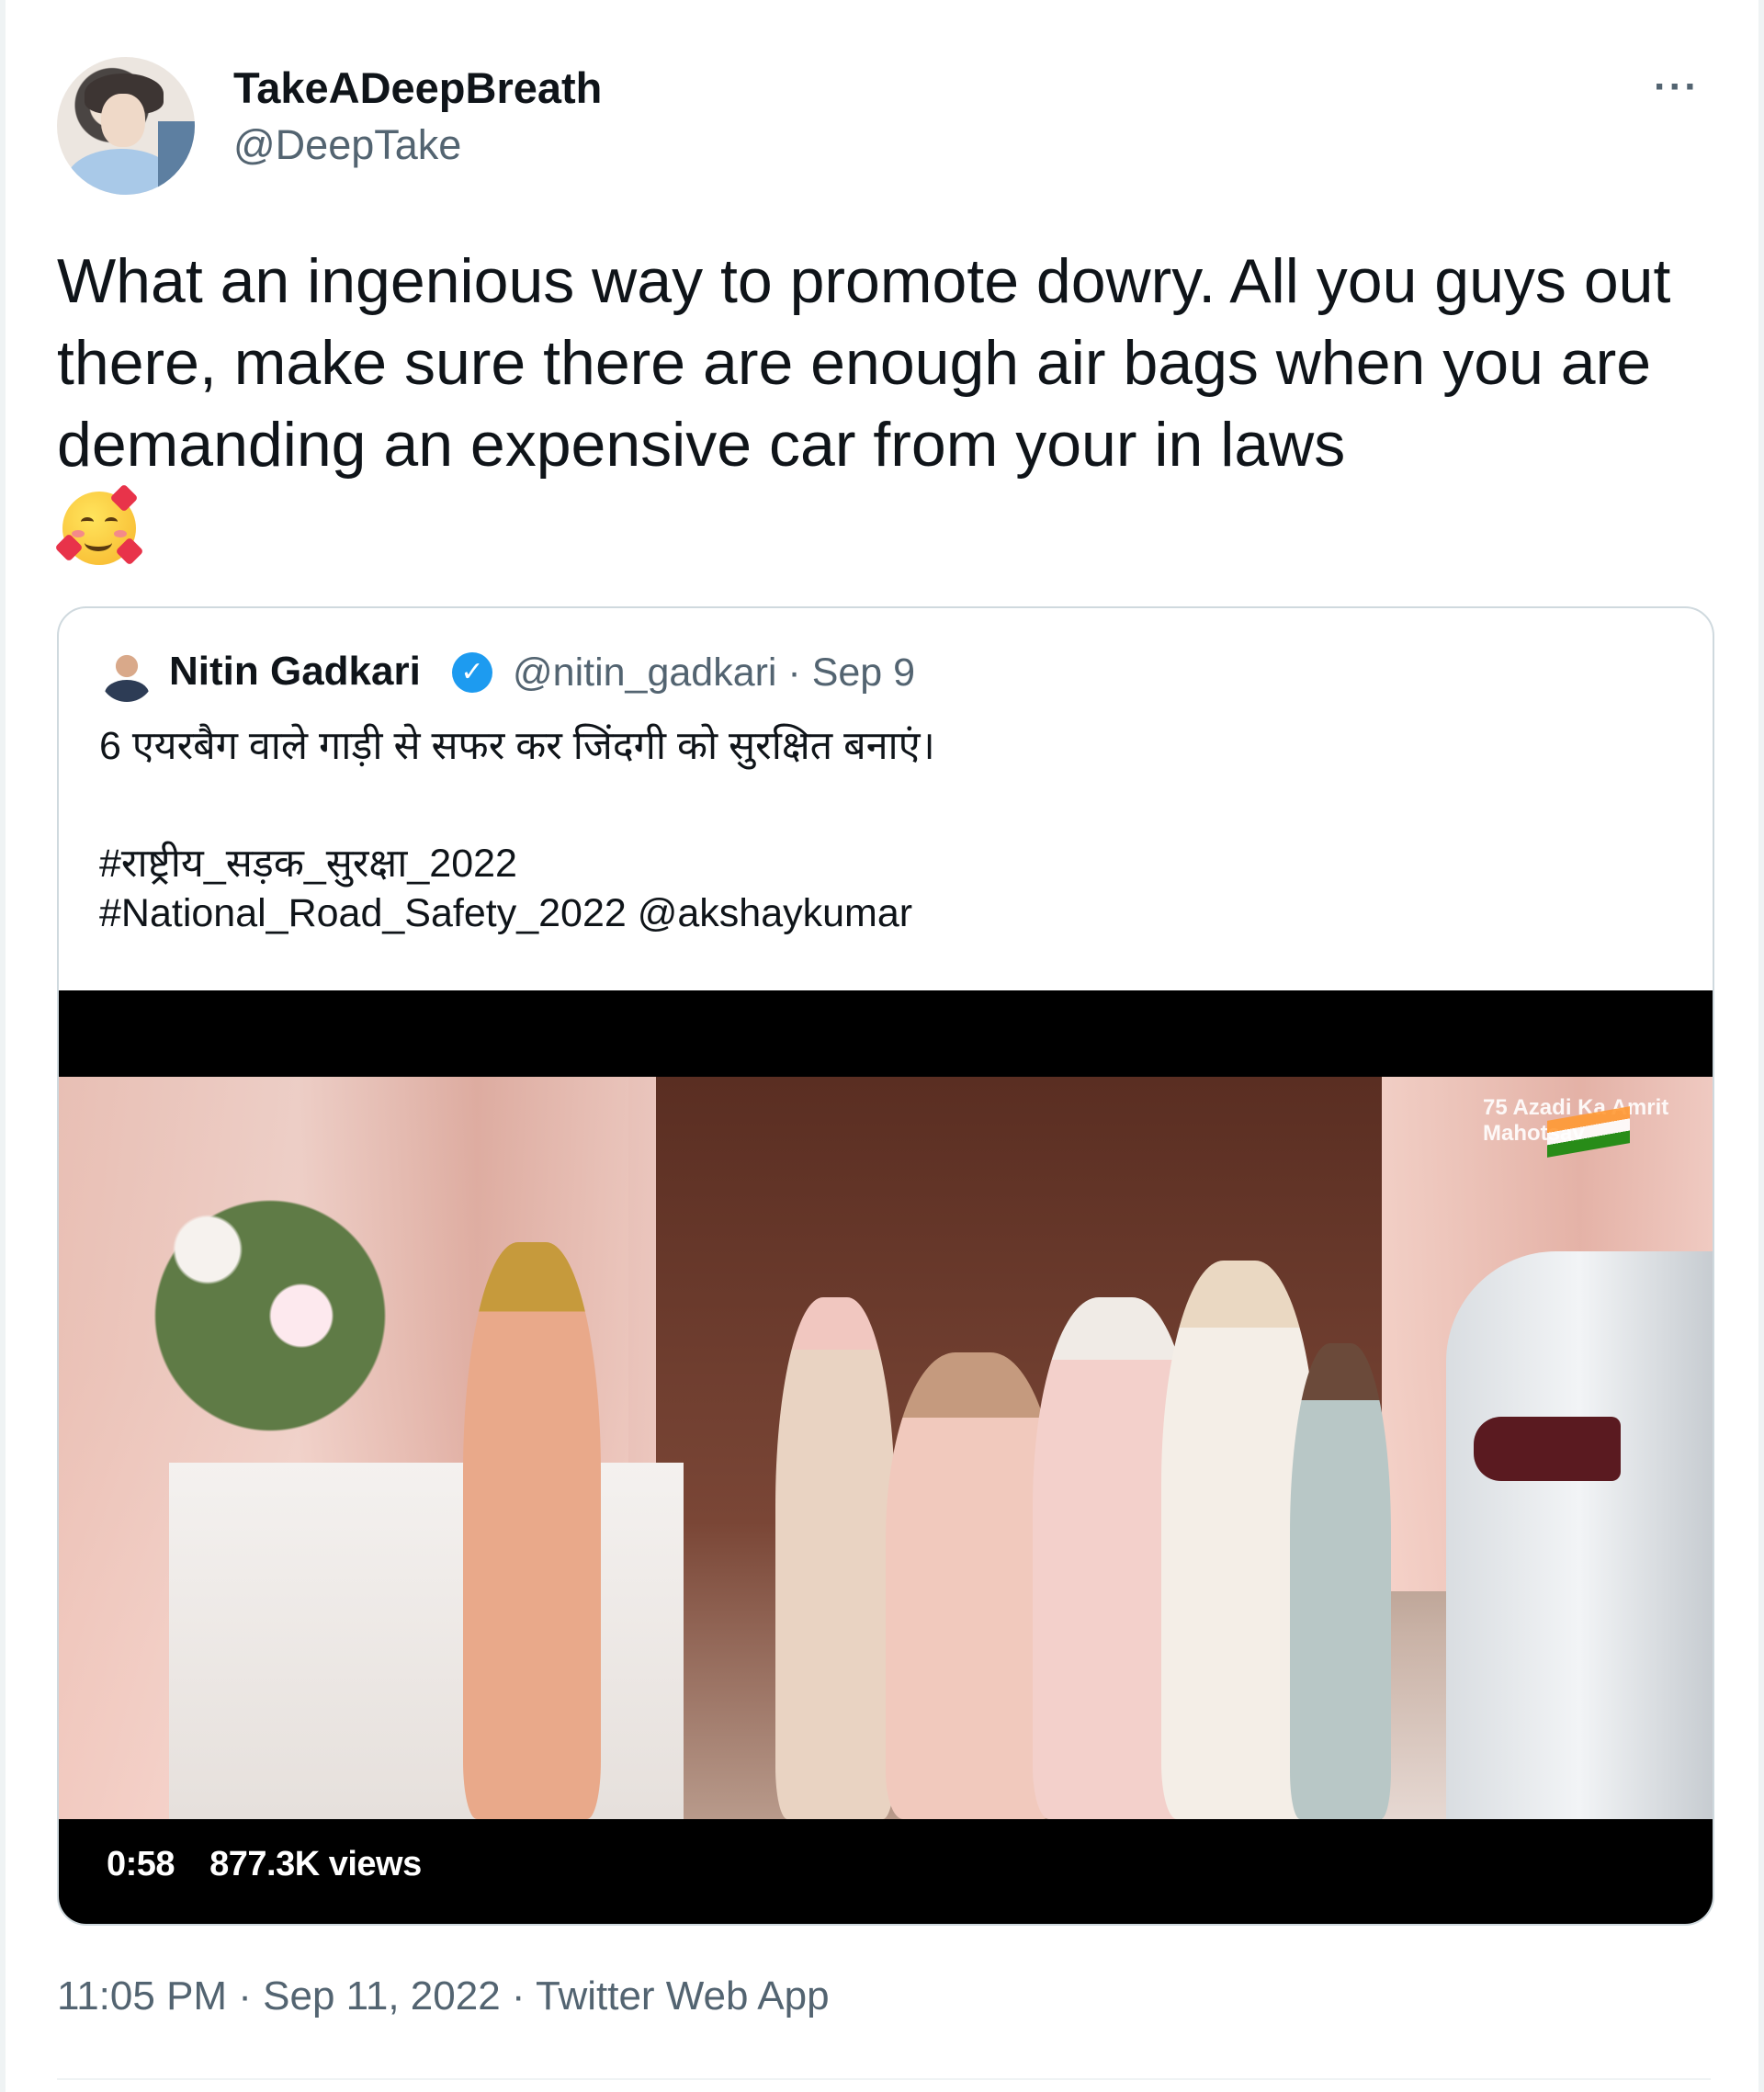 This screenshot has width=1764, height=2092. I want to click on video-stats: 0:58 877.3K views, so click(264, 1865).